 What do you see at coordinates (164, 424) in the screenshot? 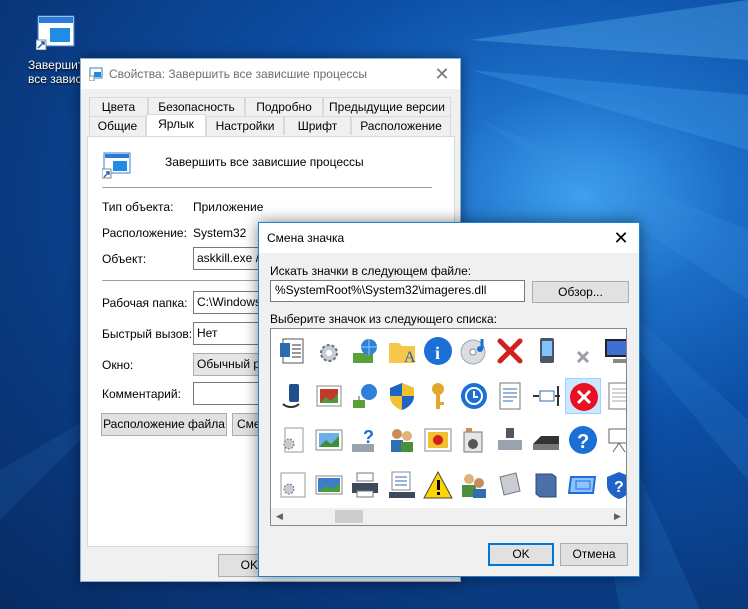
I see `open-file-location-button: Расположение файла` at bounding box center [164, 424].